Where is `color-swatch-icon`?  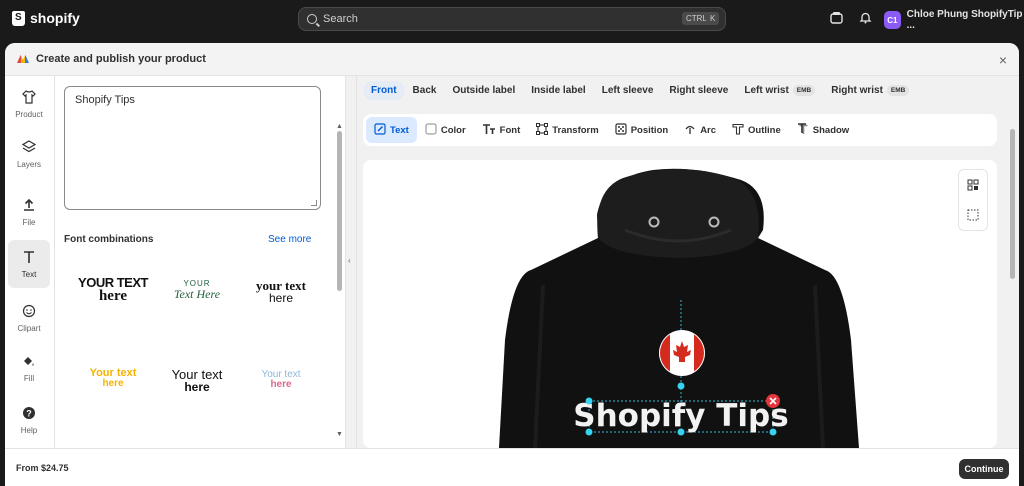
color-swatch-icon is located at coordinates (431, 130).